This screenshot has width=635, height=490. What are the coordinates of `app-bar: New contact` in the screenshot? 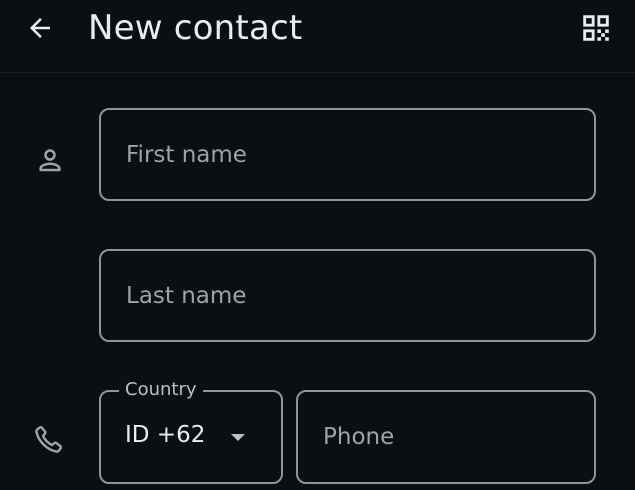 It's located at (317, 36).